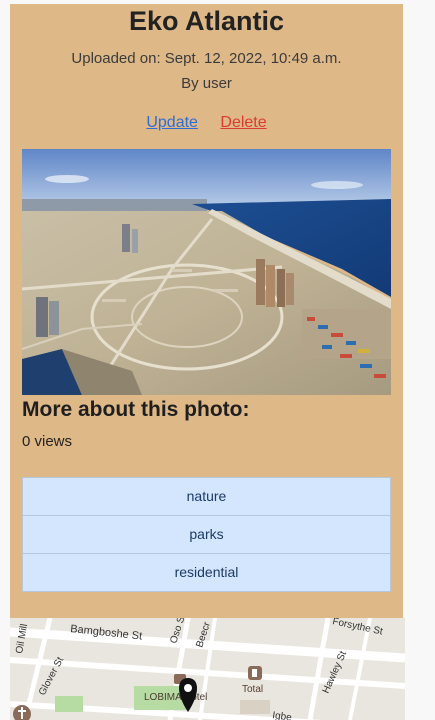 The width and height of the screenshot is (435, 720). What do you see at coordinates (206, 21) in the screenshot?
I see `photo-title: Eko Atlantic` at bounding box center [206, 21].